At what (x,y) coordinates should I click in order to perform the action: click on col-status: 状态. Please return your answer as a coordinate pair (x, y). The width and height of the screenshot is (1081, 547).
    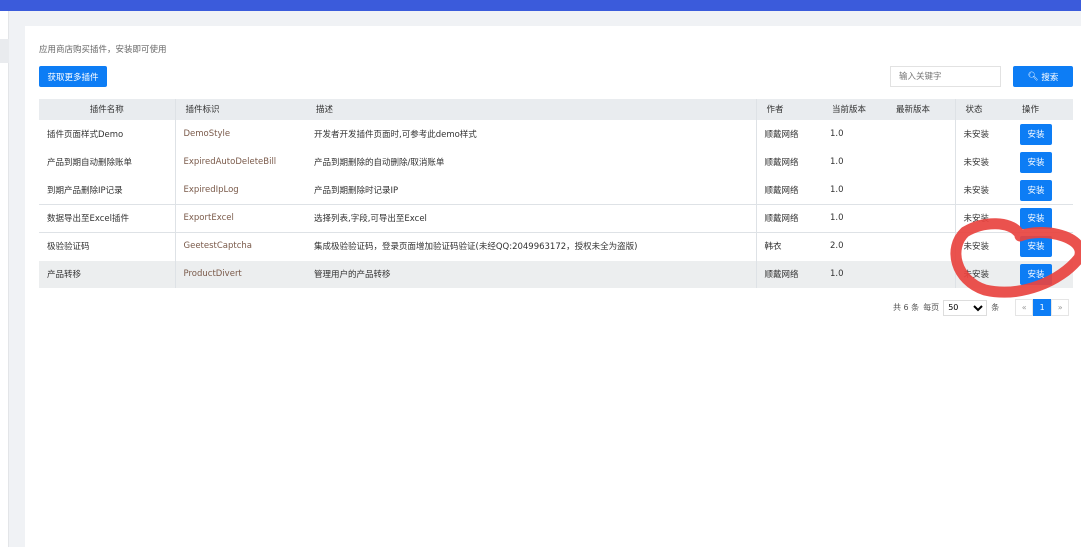
    Looking at the image, I should click on (983, 109).